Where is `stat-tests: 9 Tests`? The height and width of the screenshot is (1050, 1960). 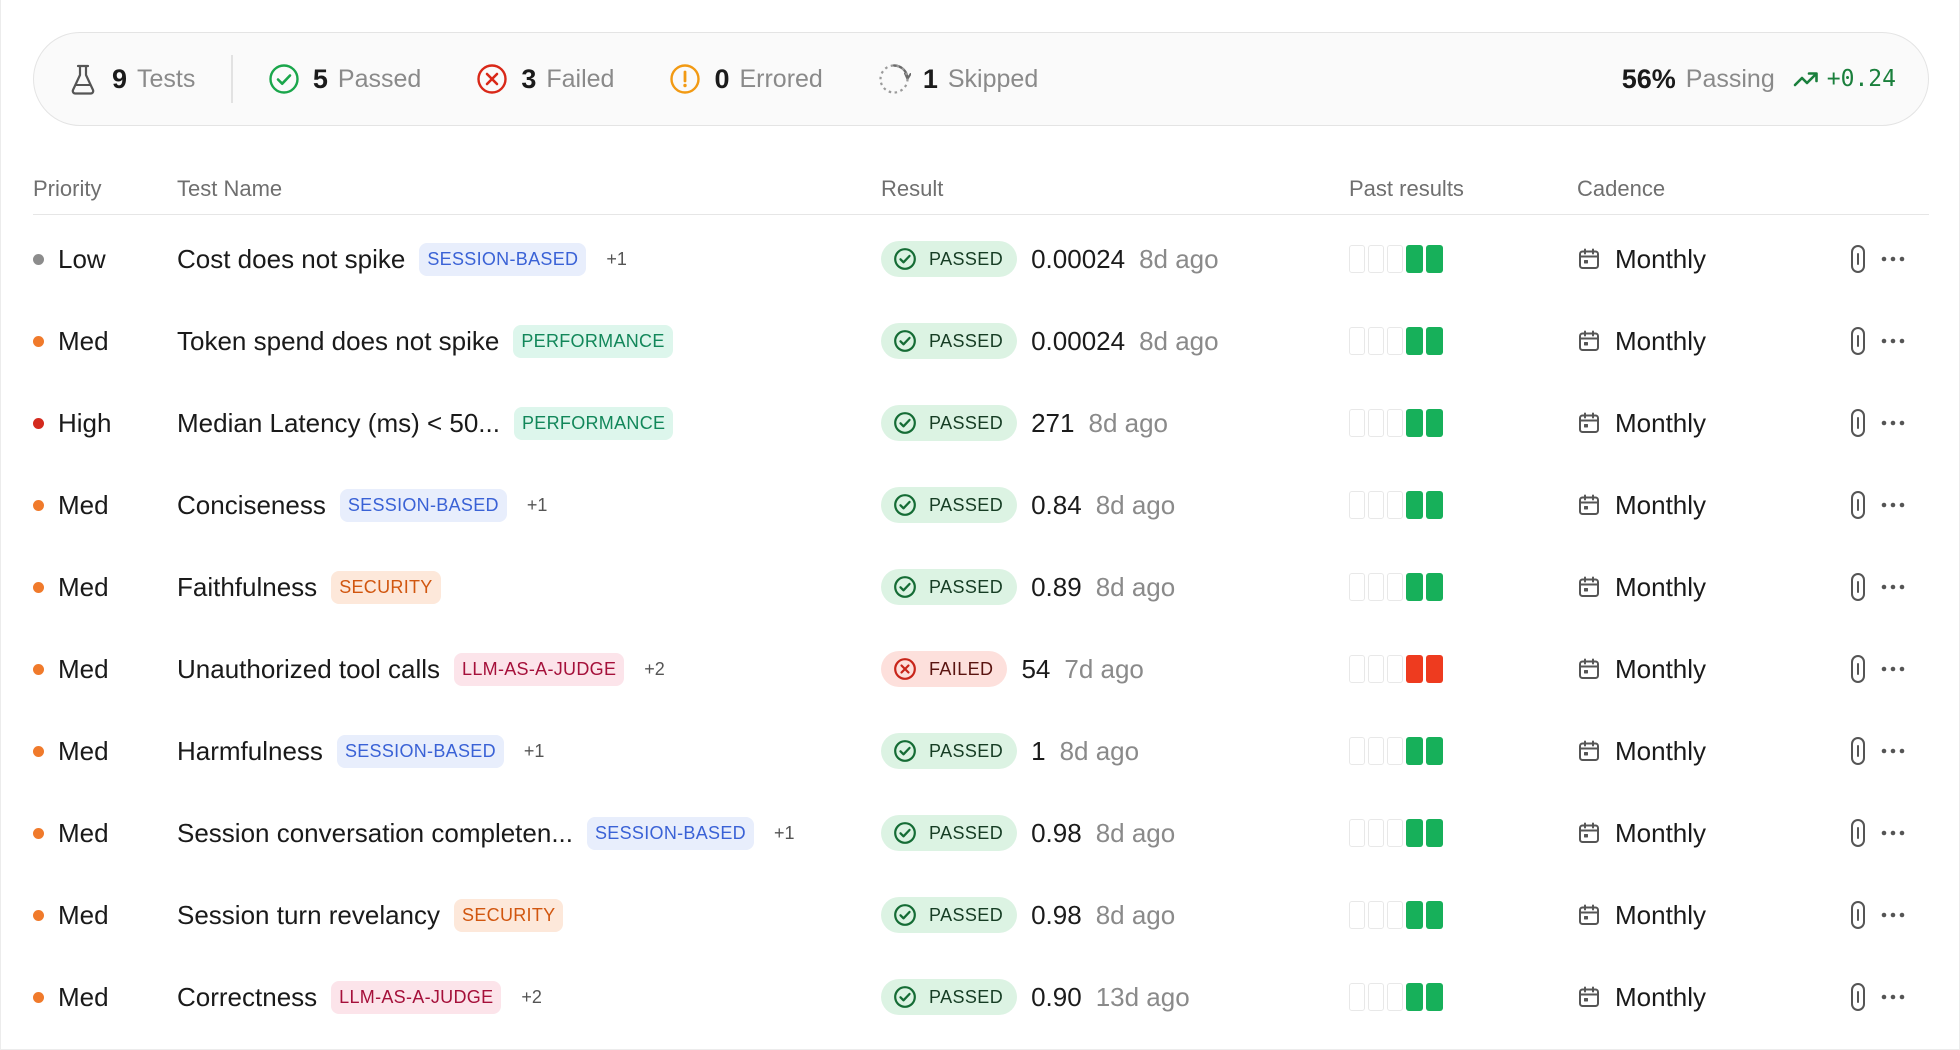
stat-tests: 9 Tests is located at coordinates (130, 79).